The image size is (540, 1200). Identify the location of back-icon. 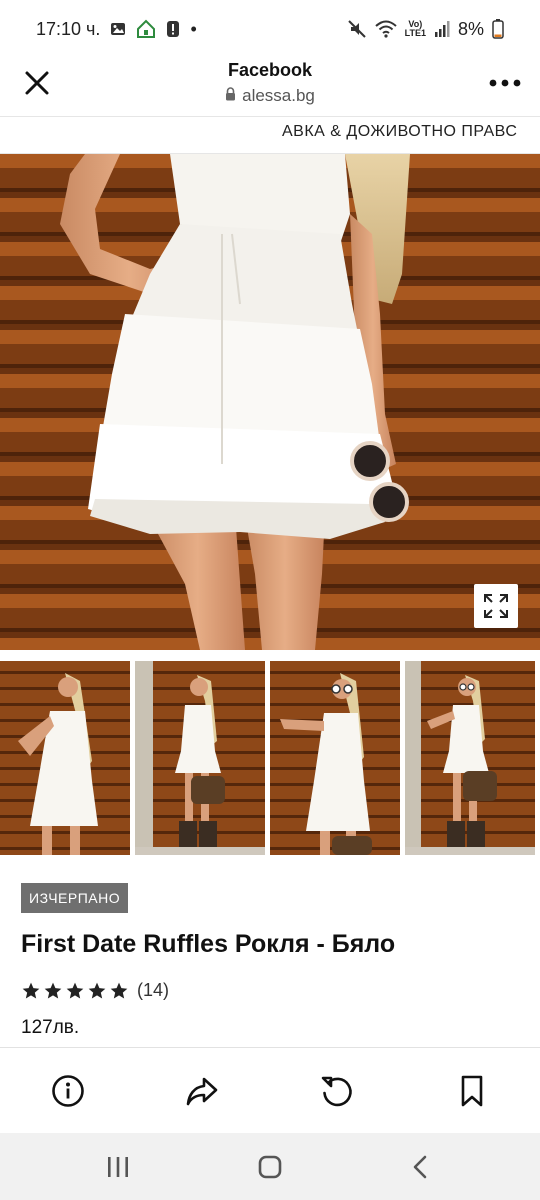
(420, 1167).